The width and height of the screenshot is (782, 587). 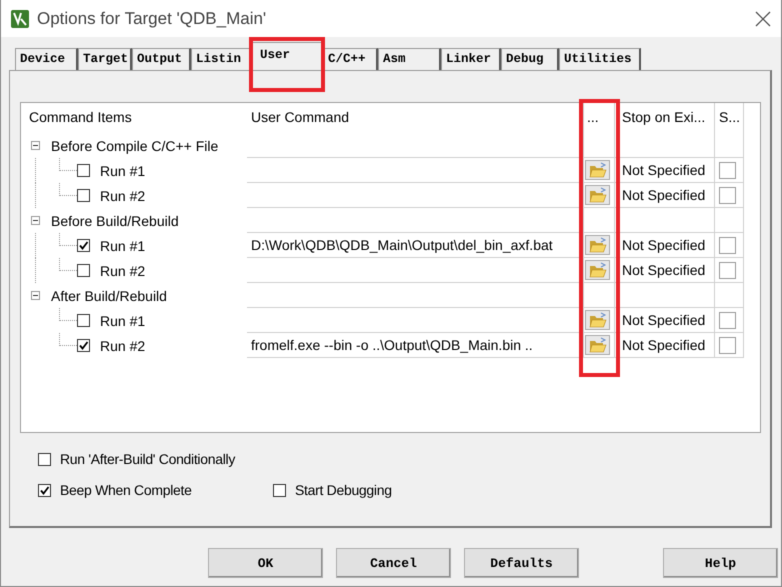 What do you see at coordinates (161, 59) in the screenshot?
I see `tab: Output` at bounding box center [161, 59].